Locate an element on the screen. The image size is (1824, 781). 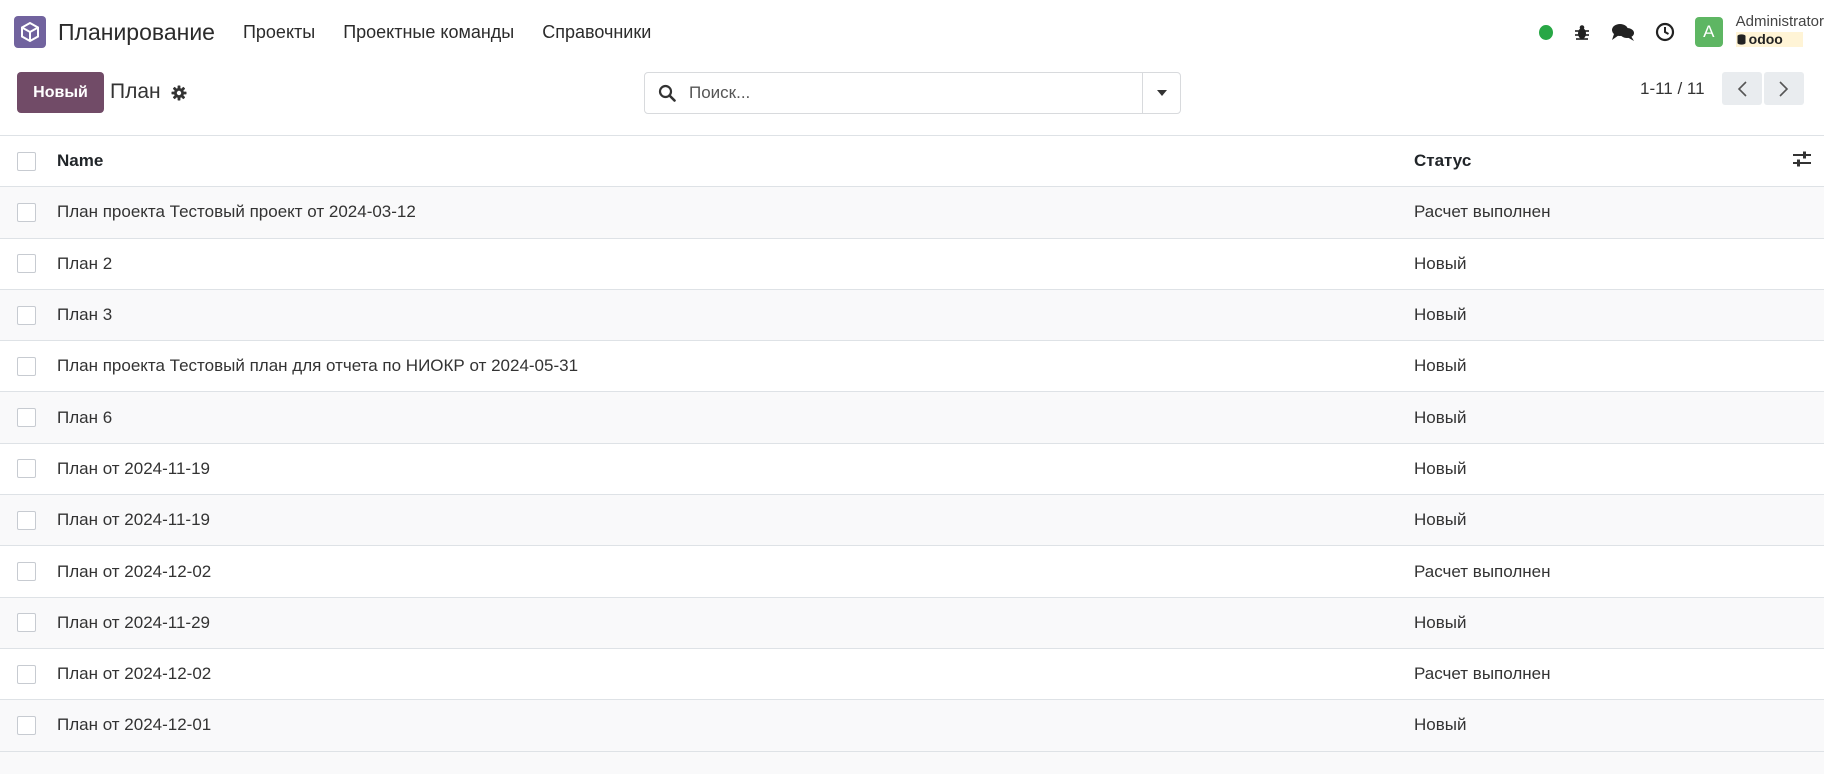
table-row: План 6 Новый is located at coordinates (912, 418).